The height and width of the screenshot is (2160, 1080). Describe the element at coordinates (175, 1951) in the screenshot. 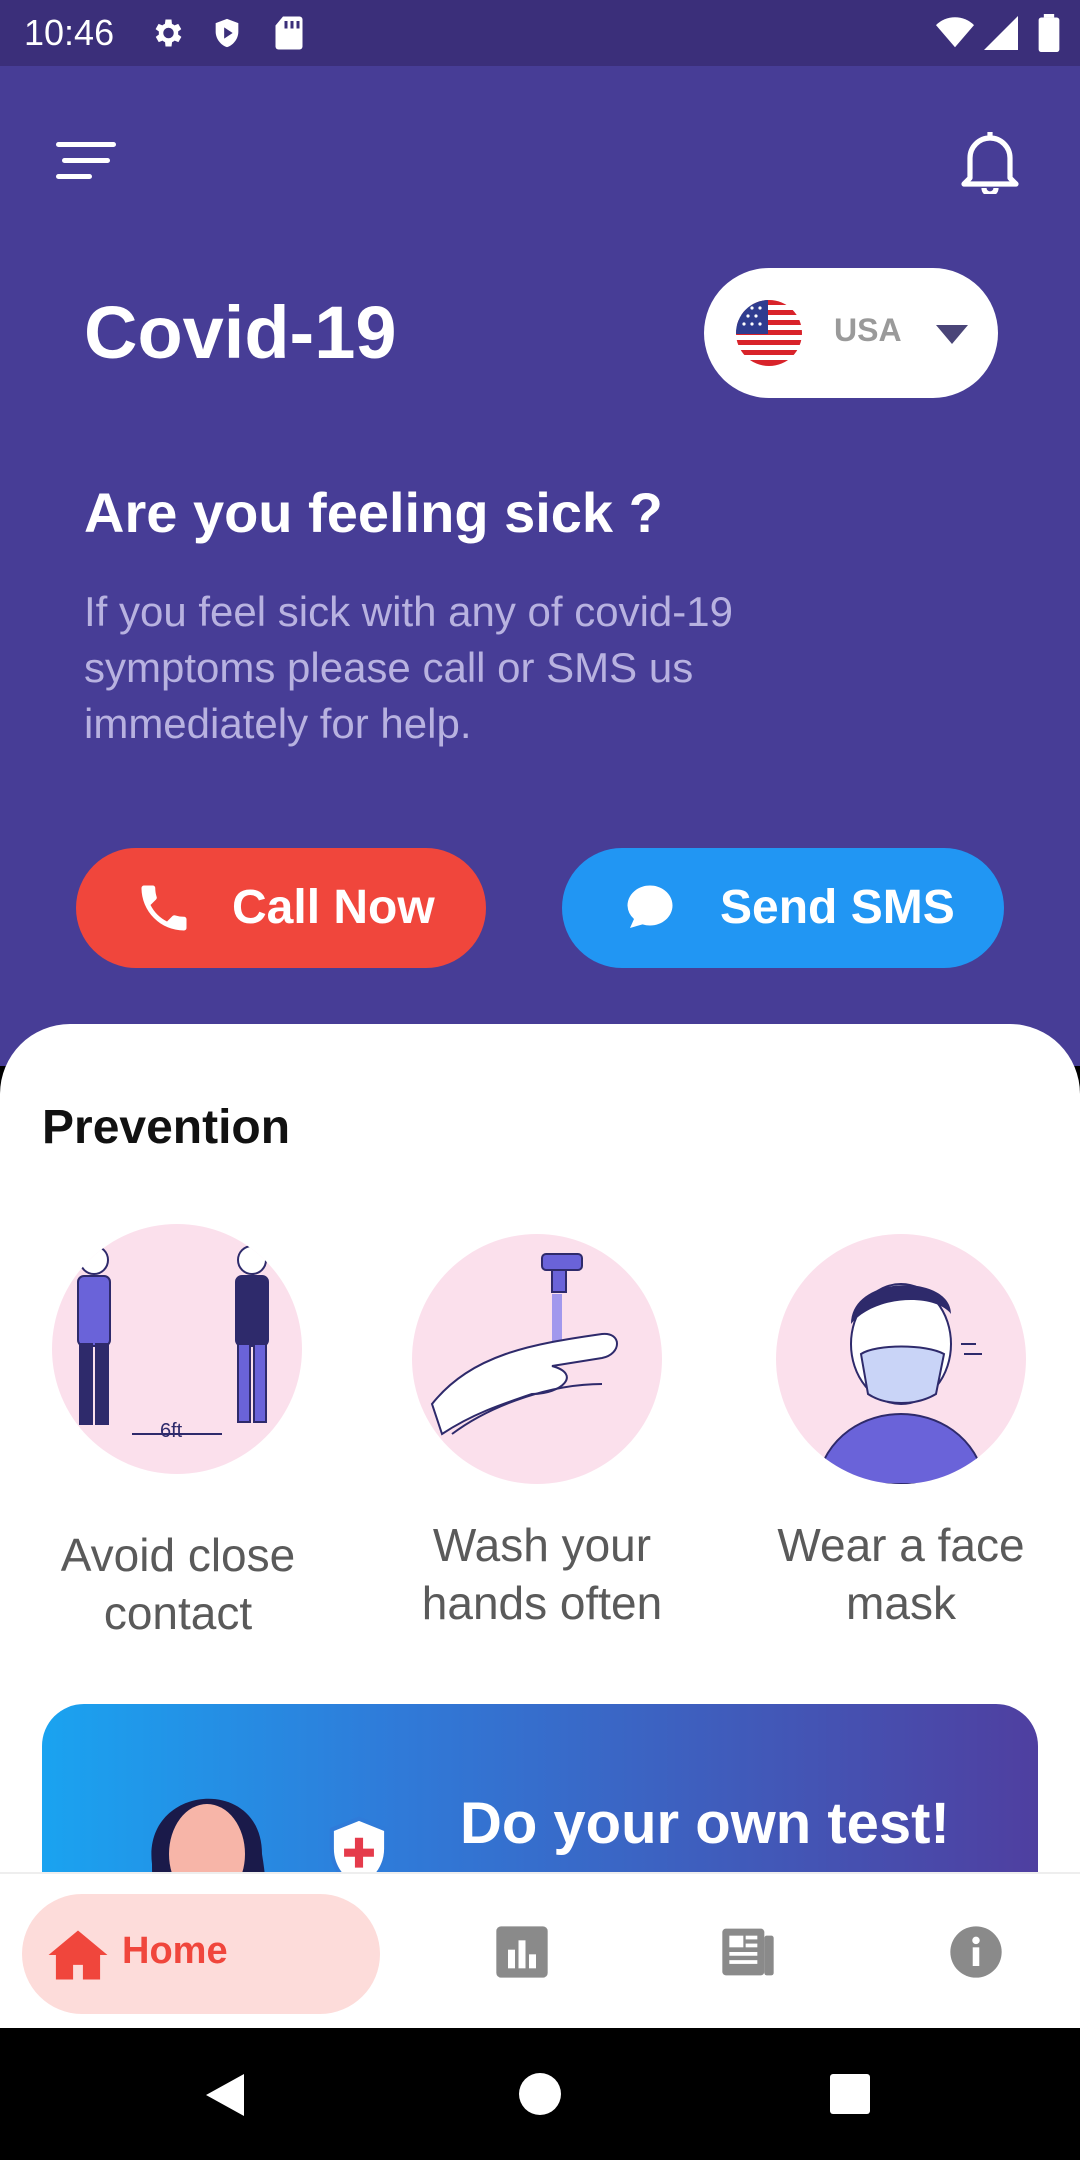

I see `nav-home-label: Home` at that location.